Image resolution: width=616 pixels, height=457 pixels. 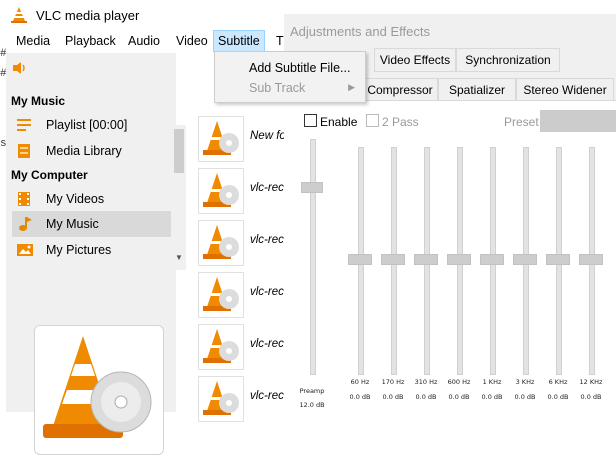 I want to click on preamp-slider-handle, so click(x=312, y=187).